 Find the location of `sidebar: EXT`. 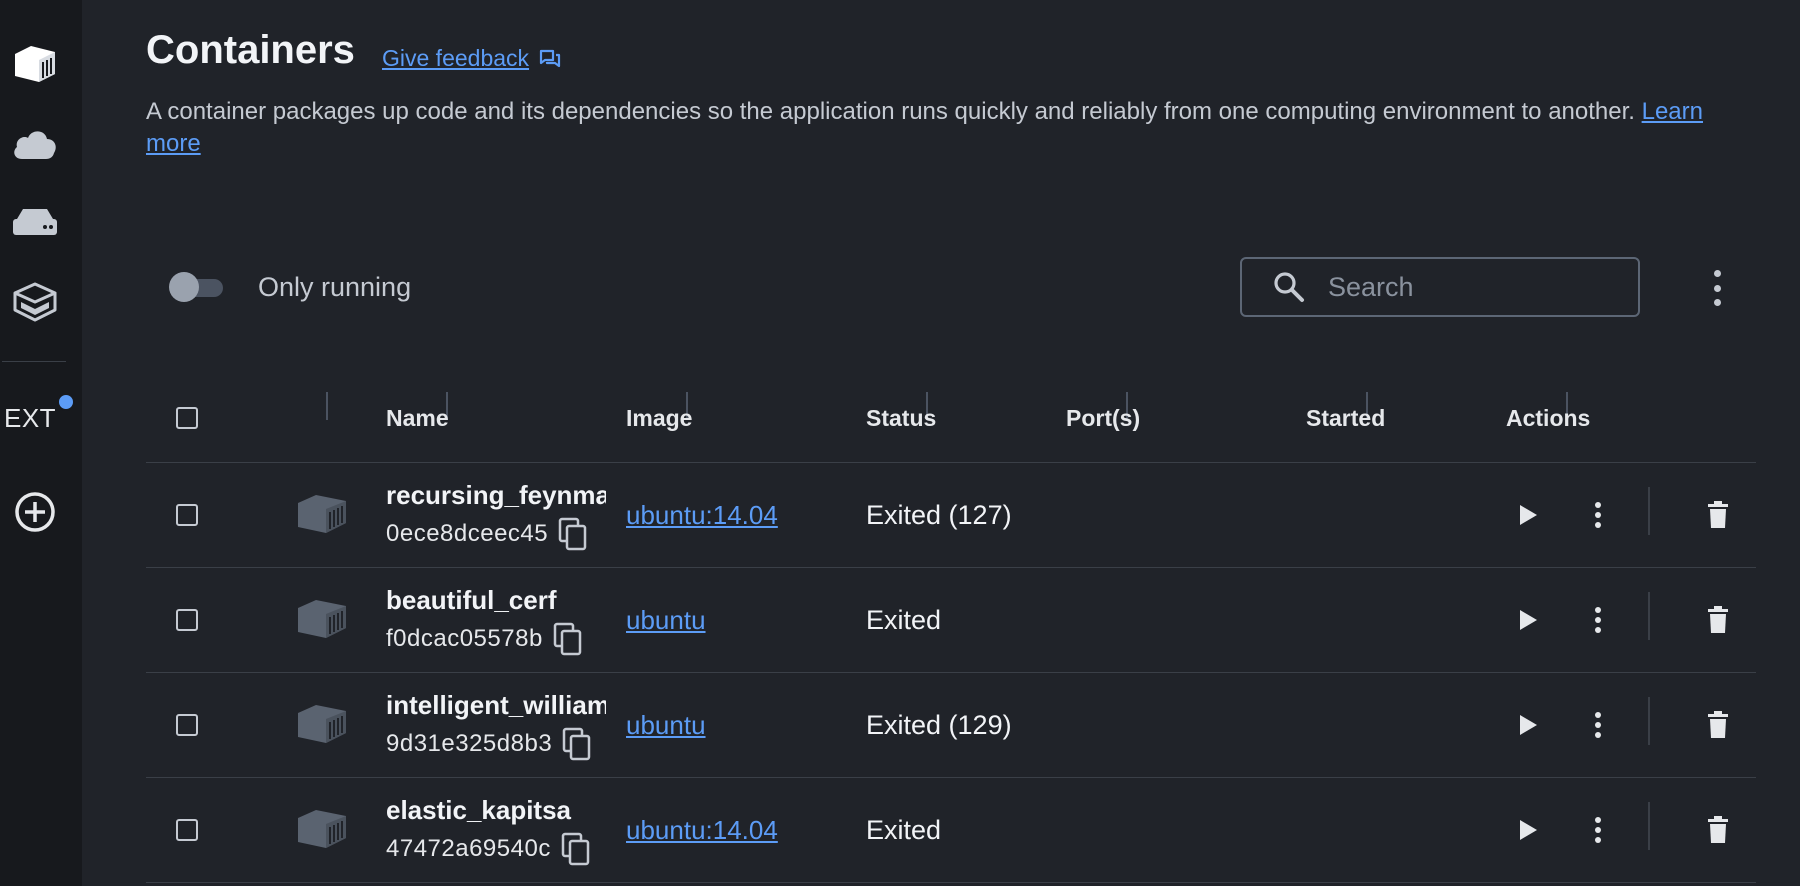

sidebar: EXT is located at coordinates (41, 443).